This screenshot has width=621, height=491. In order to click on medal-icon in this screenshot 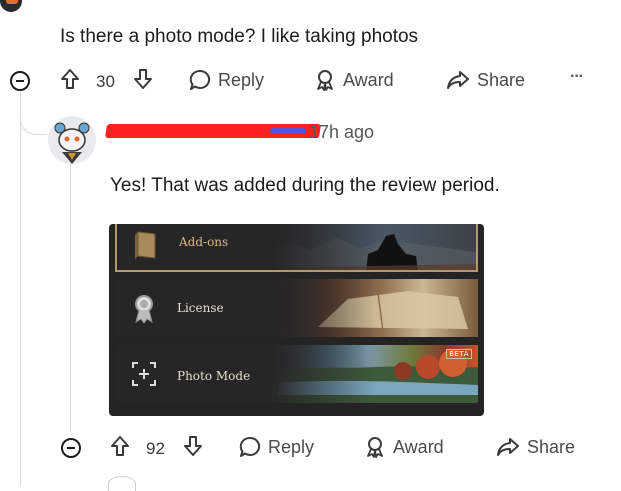, I will do `click(144, 309)`.